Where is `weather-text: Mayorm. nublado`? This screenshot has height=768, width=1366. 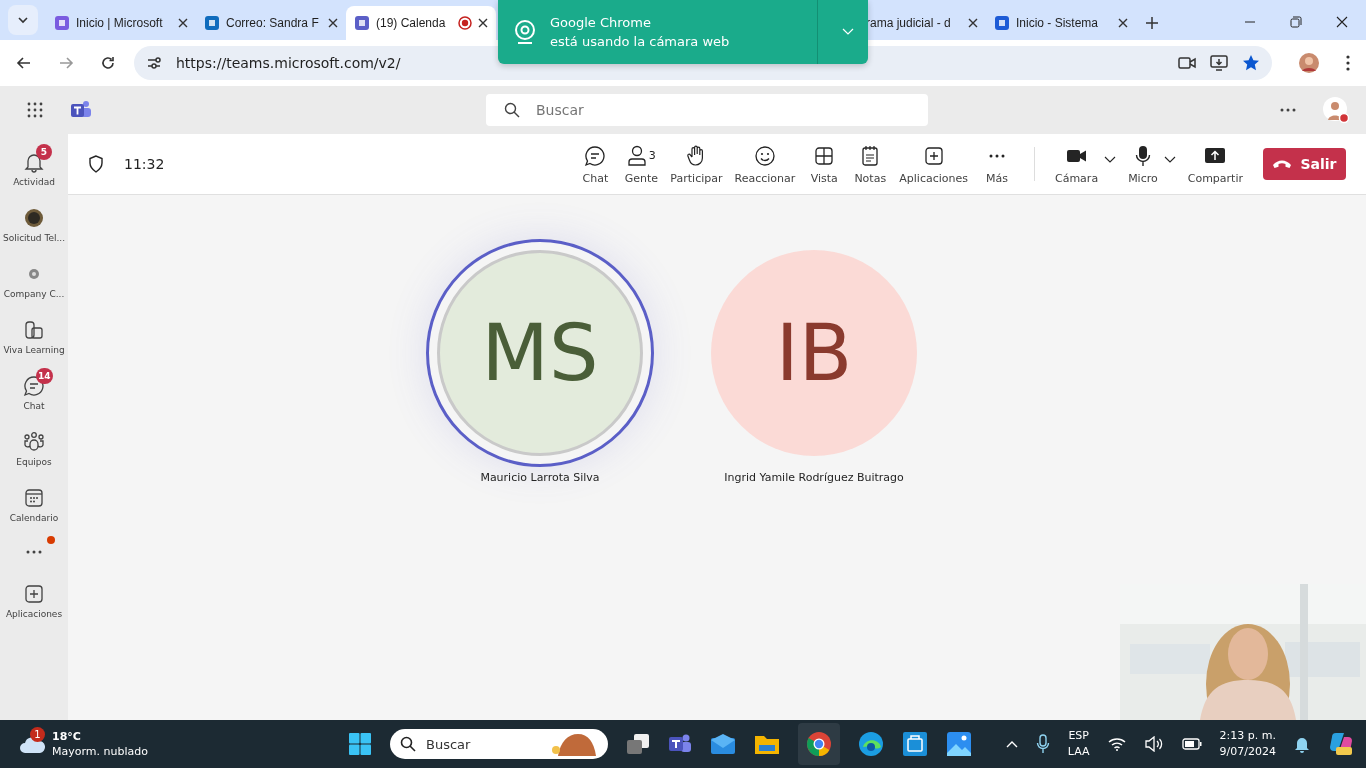 weather-text: Mayorm. nublado is located at coordinates (100, 751).